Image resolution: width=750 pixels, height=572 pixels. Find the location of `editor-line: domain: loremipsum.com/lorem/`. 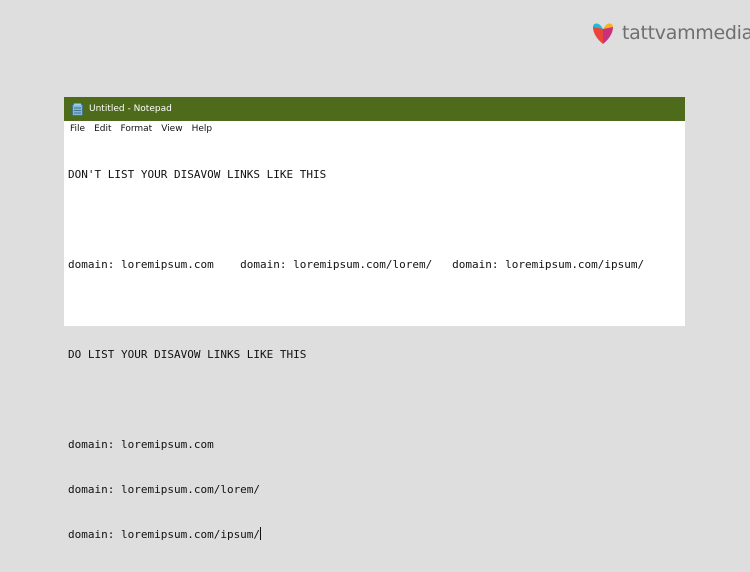

editor-line: domain: loremipsum.com/lorem/ is located at coordinates (164, 489).